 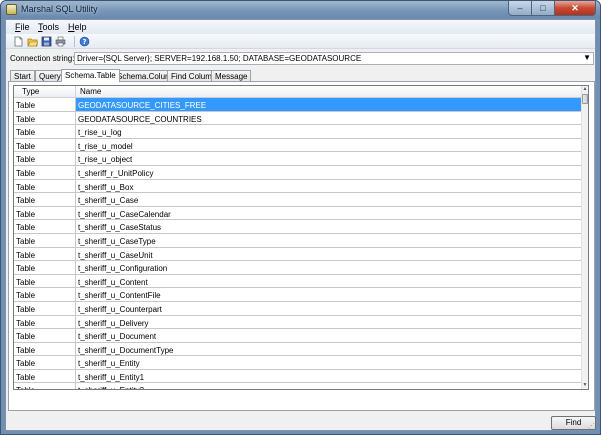 I want to click on row-name: t_rise_u_log, so click(x=100, y=133).